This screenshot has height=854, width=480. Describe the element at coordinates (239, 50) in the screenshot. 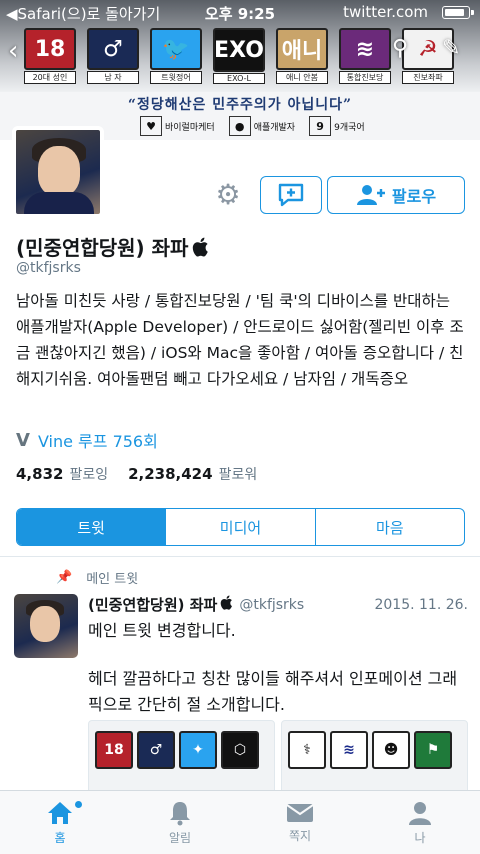

I see `banner-tile-icon: EXO` at that location.